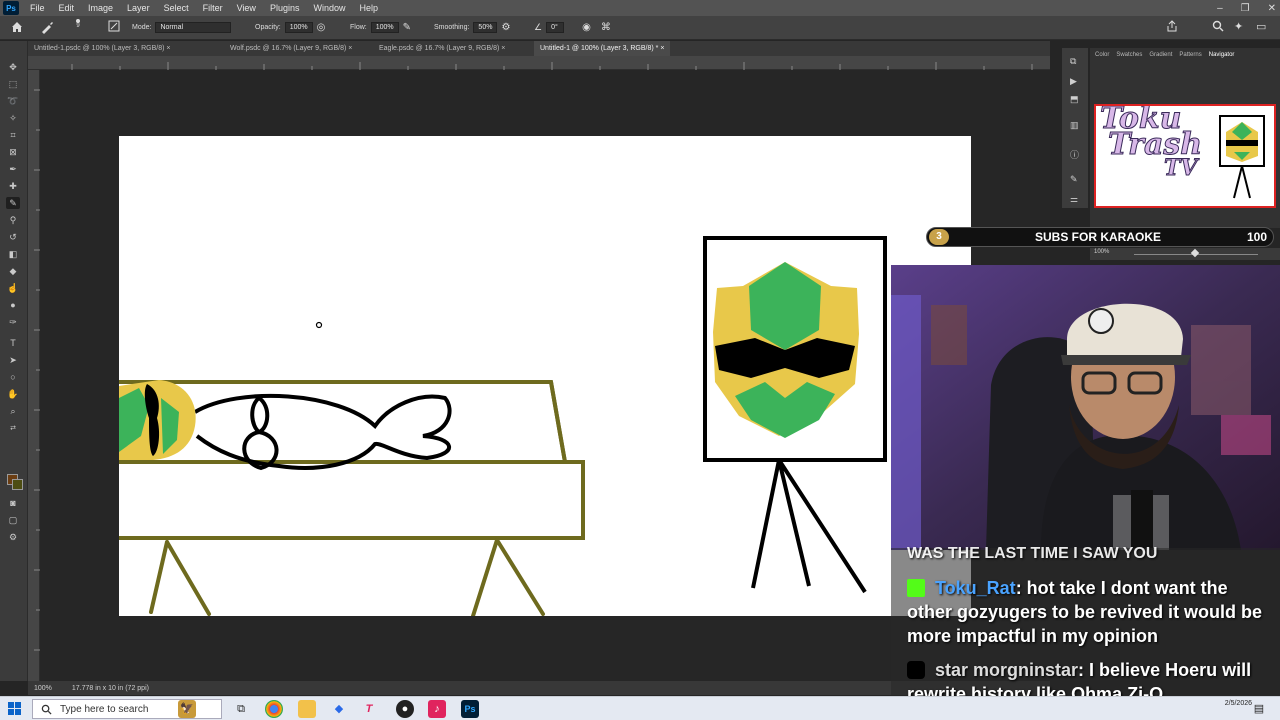 This screenshot has height=720, width=1280. I want to click on opacity-pressure-icon: ◎, so click(321, 27).